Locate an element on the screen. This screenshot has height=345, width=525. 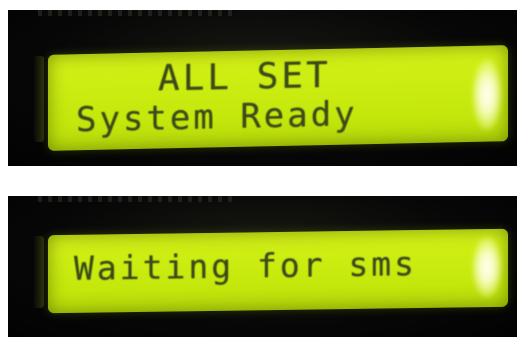
lcd-line-2: System Ready is located at coordinates (217, 117).